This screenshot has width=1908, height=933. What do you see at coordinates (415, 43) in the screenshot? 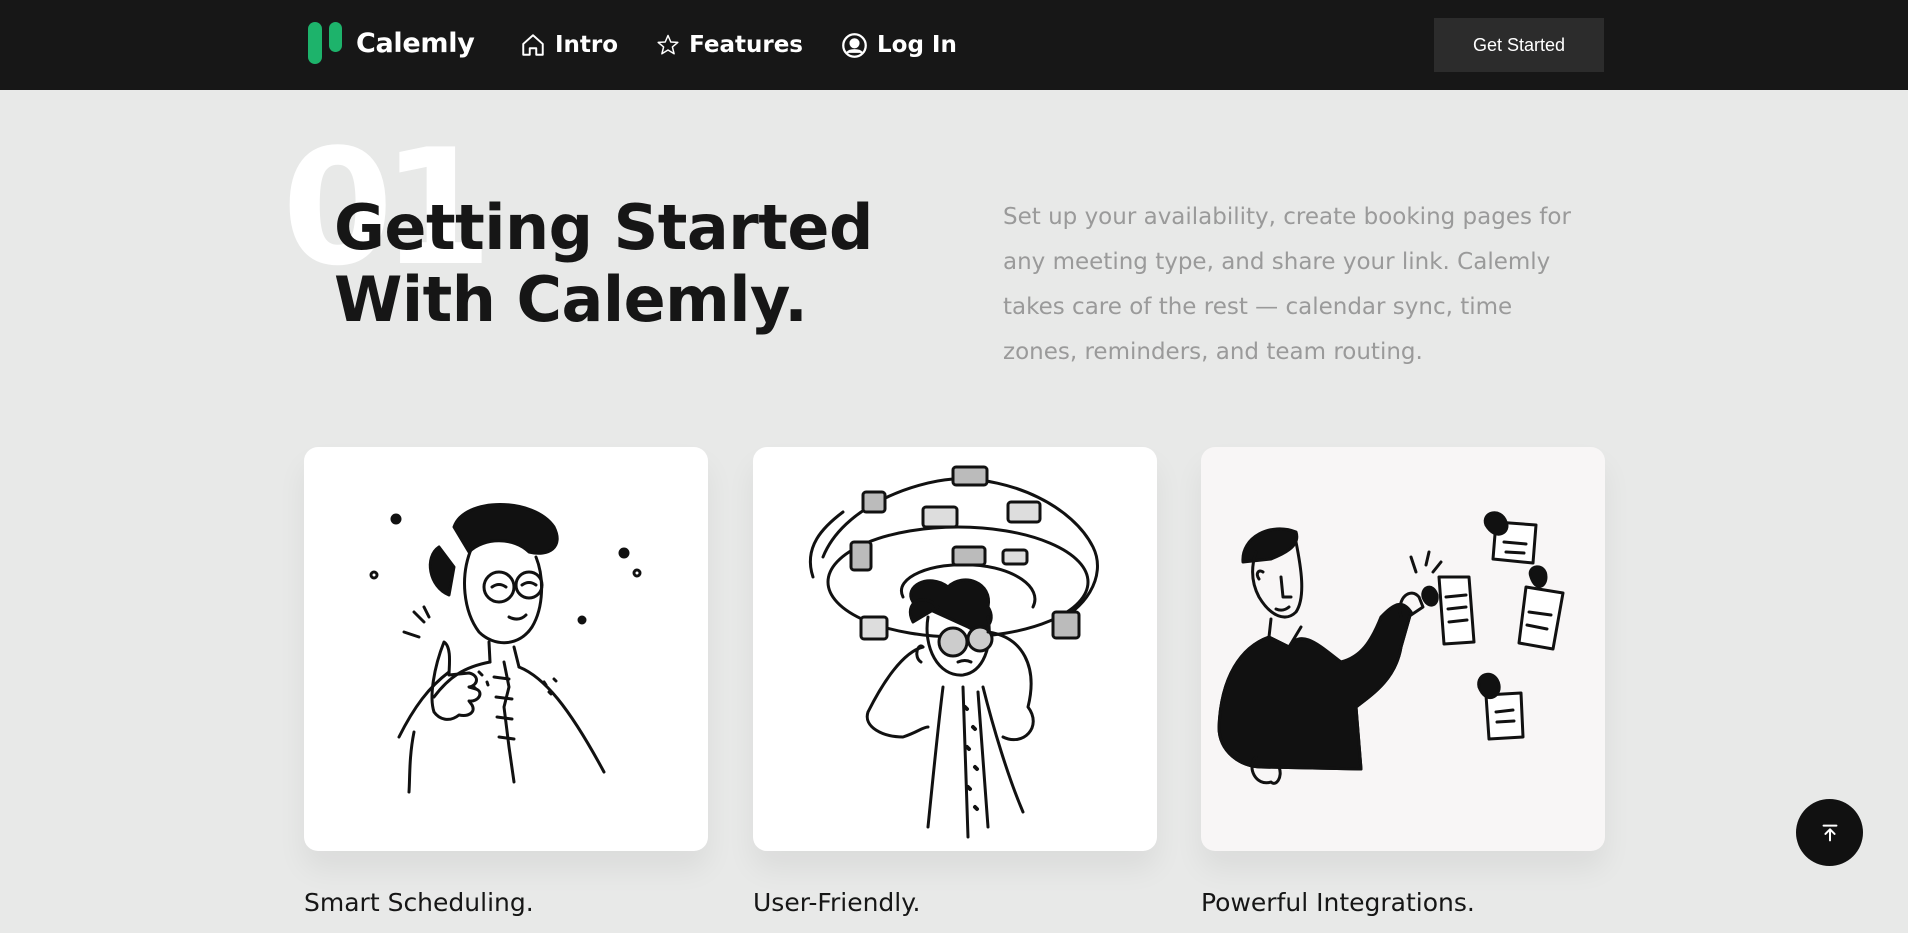
I see `brand-name: Calemly` at bounding box center [415, 43].